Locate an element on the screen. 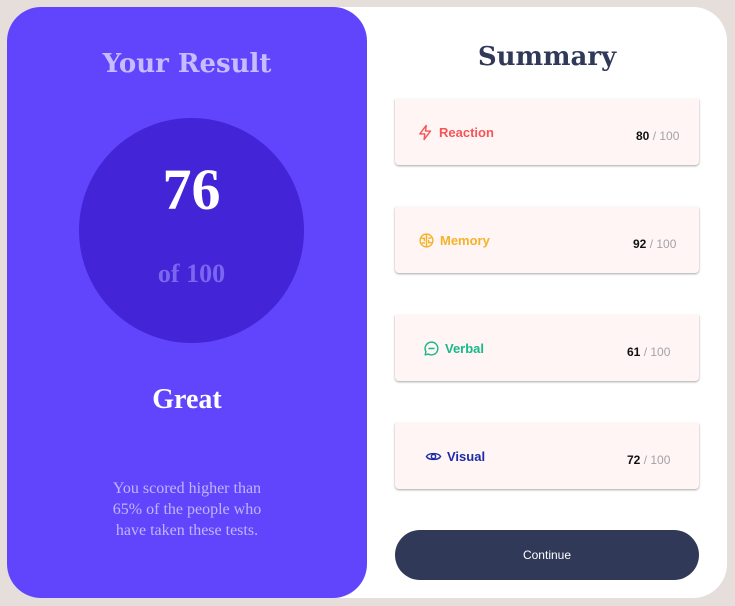 The image size is (735, 606). summary-item-memory: Memory 92 / 100 is located at coordinates (547, 240).